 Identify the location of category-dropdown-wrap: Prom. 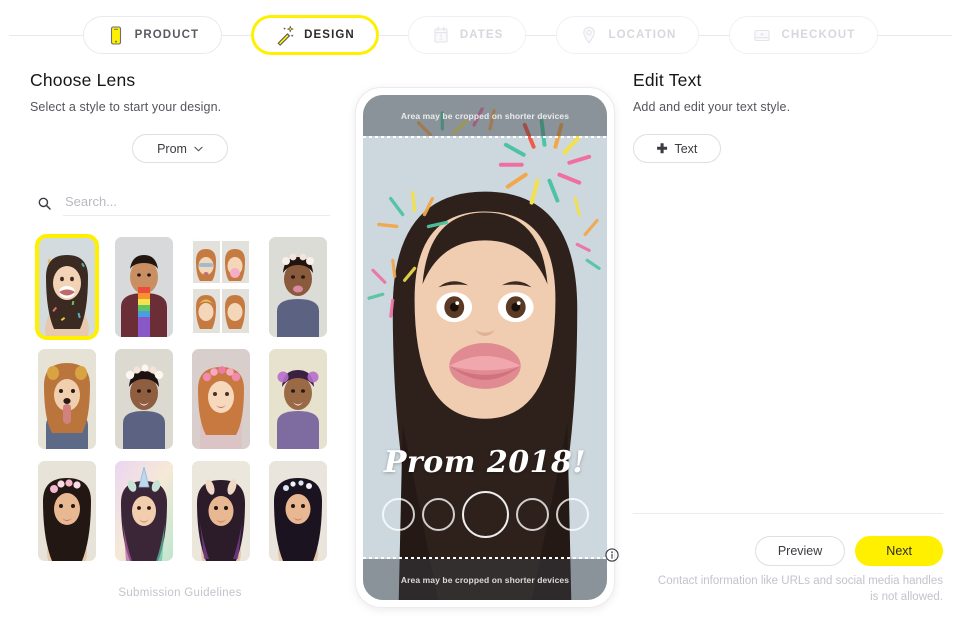
(180, 148).